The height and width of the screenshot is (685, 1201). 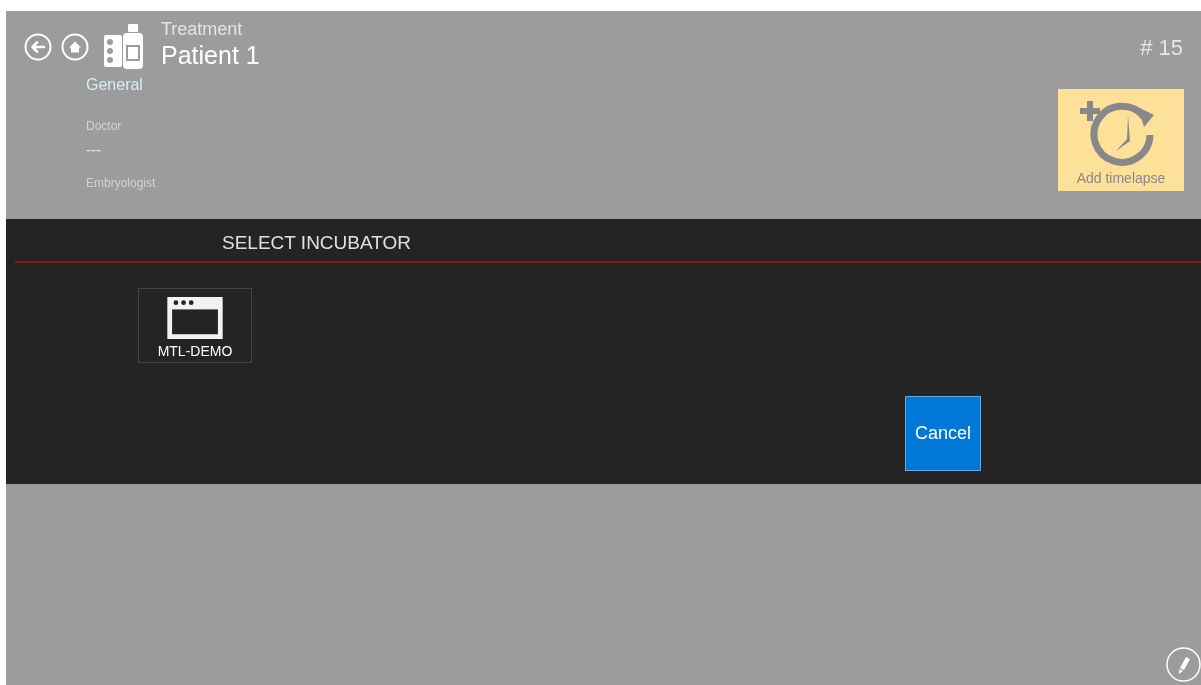 What do you see at coordinates (1183, 664) in the screenshot?
I see `edit-icon` at bounding box center [1183, 664].